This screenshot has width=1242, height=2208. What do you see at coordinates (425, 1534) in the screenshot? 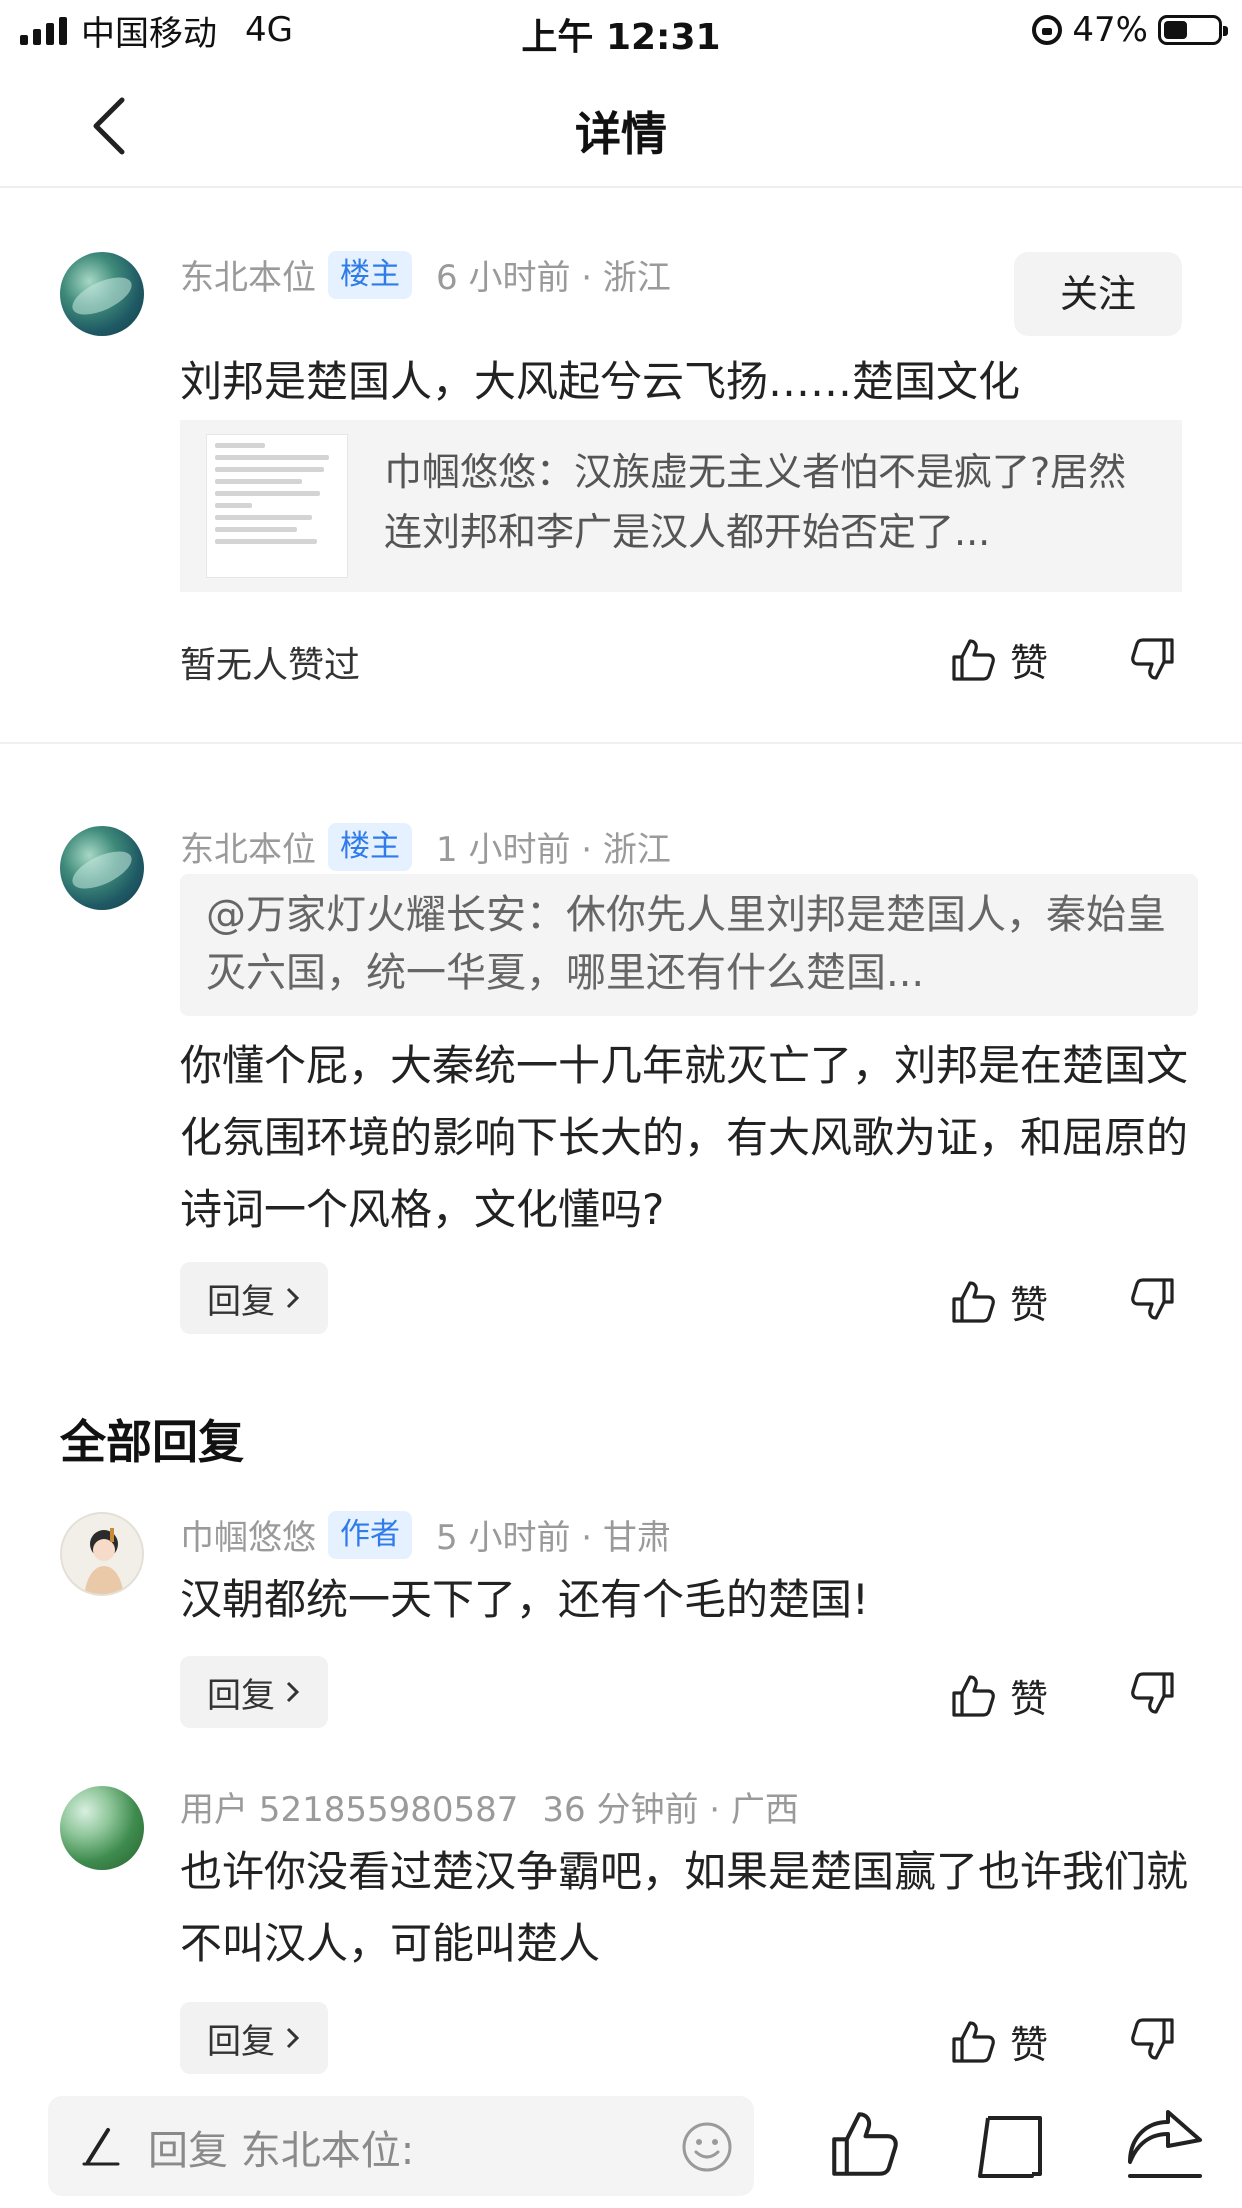
I see `comment-meta: 巾帼悠悠 作者 5 小时前 · 甘肃` at bounding box center [425, 1534].